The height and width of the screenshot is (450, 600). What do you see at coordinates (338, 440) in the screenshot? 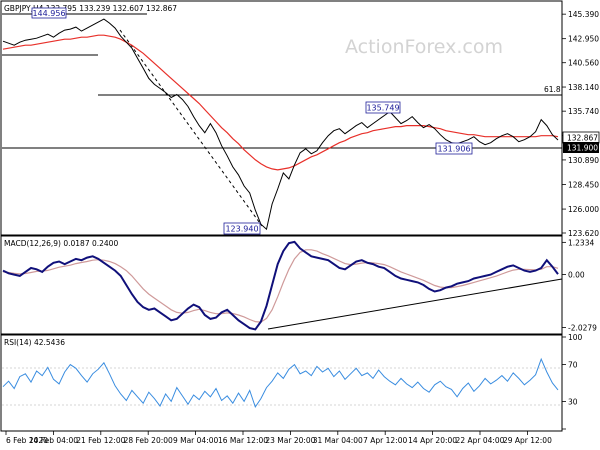
I see `x-tick-label: 31 Mar 04:00` at bounding box center [338, 440].